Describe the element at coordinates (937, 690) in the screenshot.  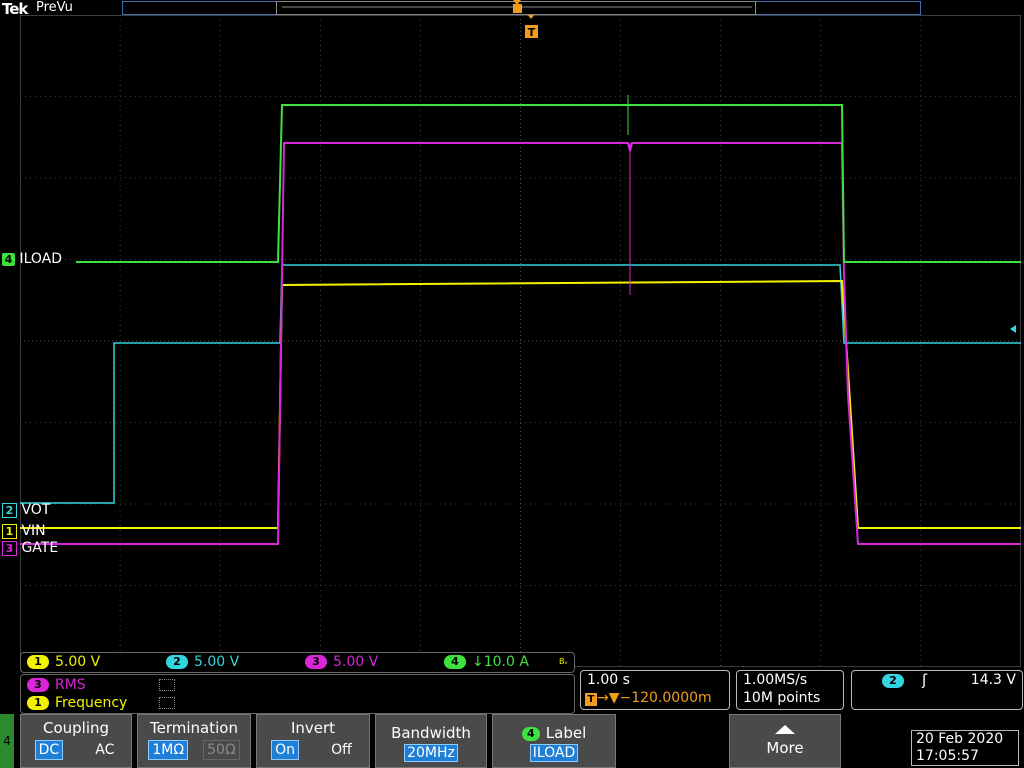
I see `trigger-readout: 2 ʃ 14.3 V` at that location.